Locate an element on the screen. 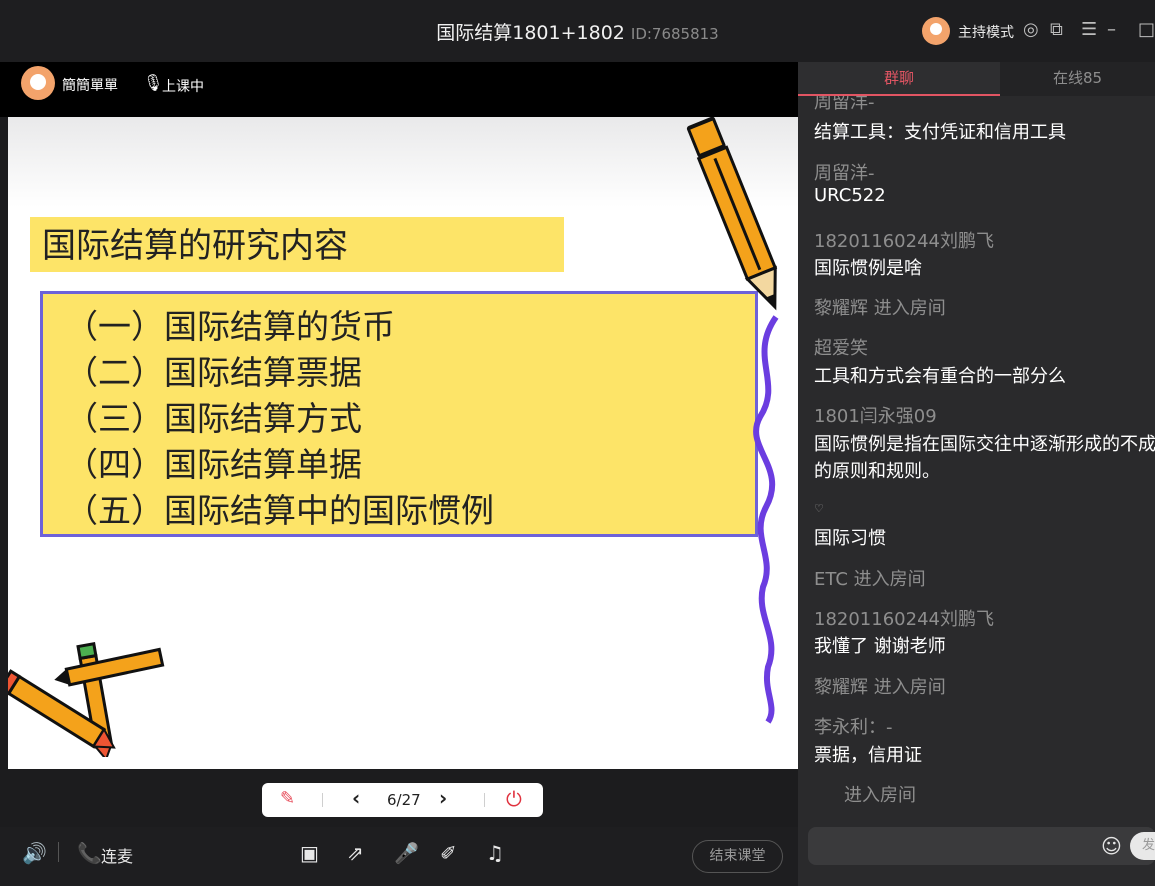 The width and height of the screenshot is (1155, 886). message-content: 票据，信用证 is located at coordinates (868, 755).